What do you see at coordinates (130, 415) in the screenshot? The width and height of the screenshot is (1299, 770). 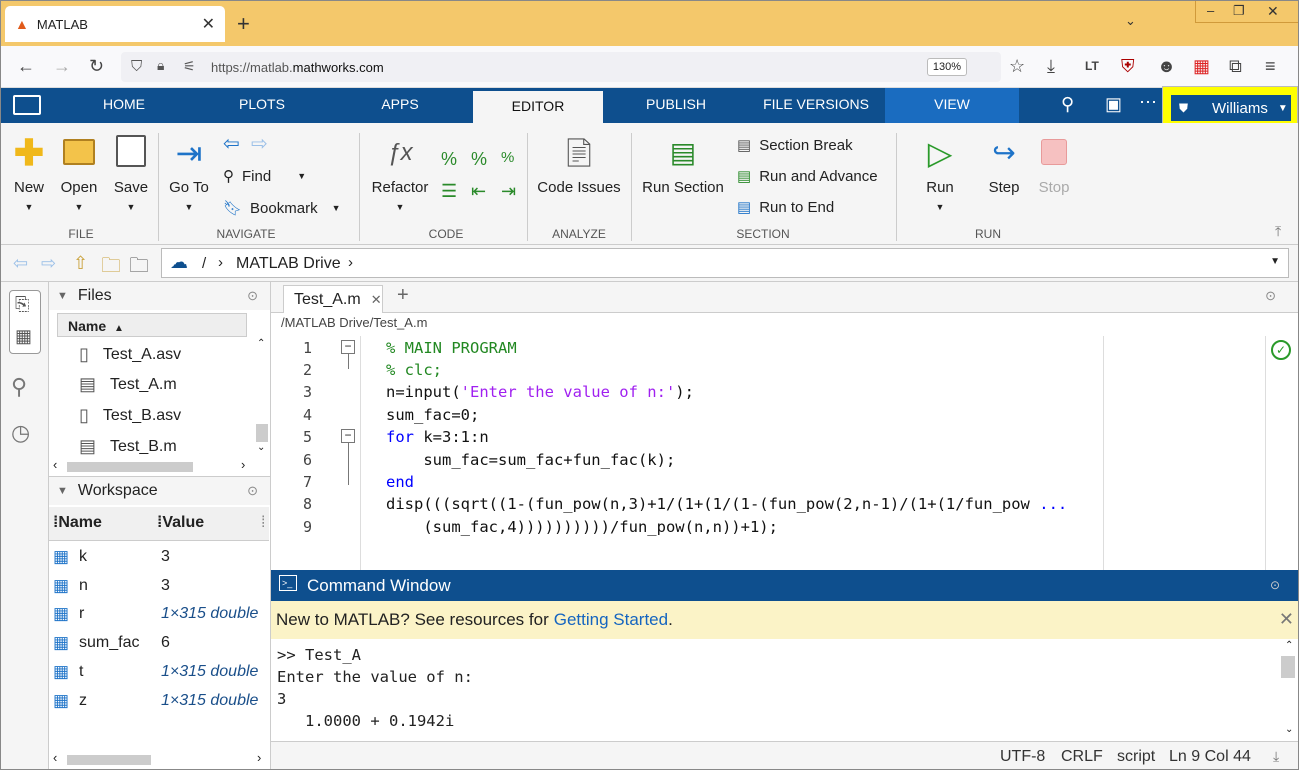 I see `file-item: ▯ Test_B.asv` at bounding box center [130, 415].